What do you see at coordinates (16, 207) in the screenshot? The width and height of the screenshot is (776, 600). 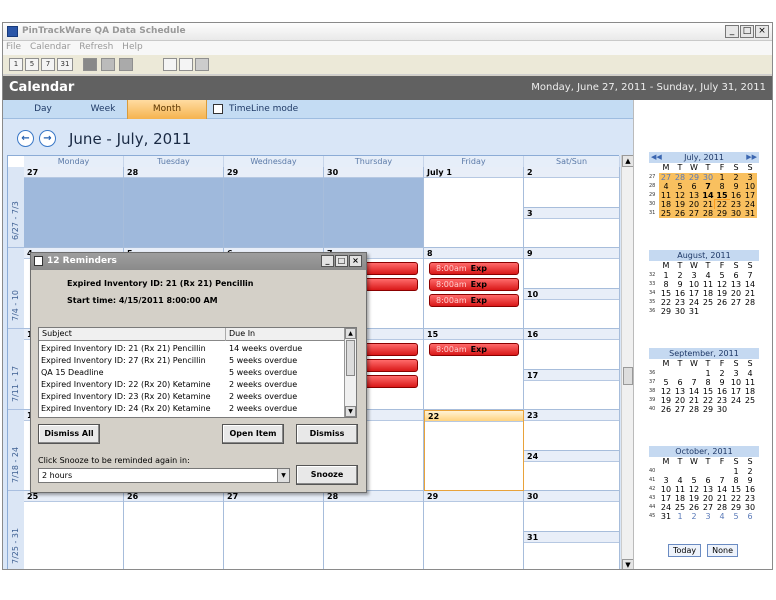 I see `week-label: 6/27 - 7/3` at bounding box center [16, 207].